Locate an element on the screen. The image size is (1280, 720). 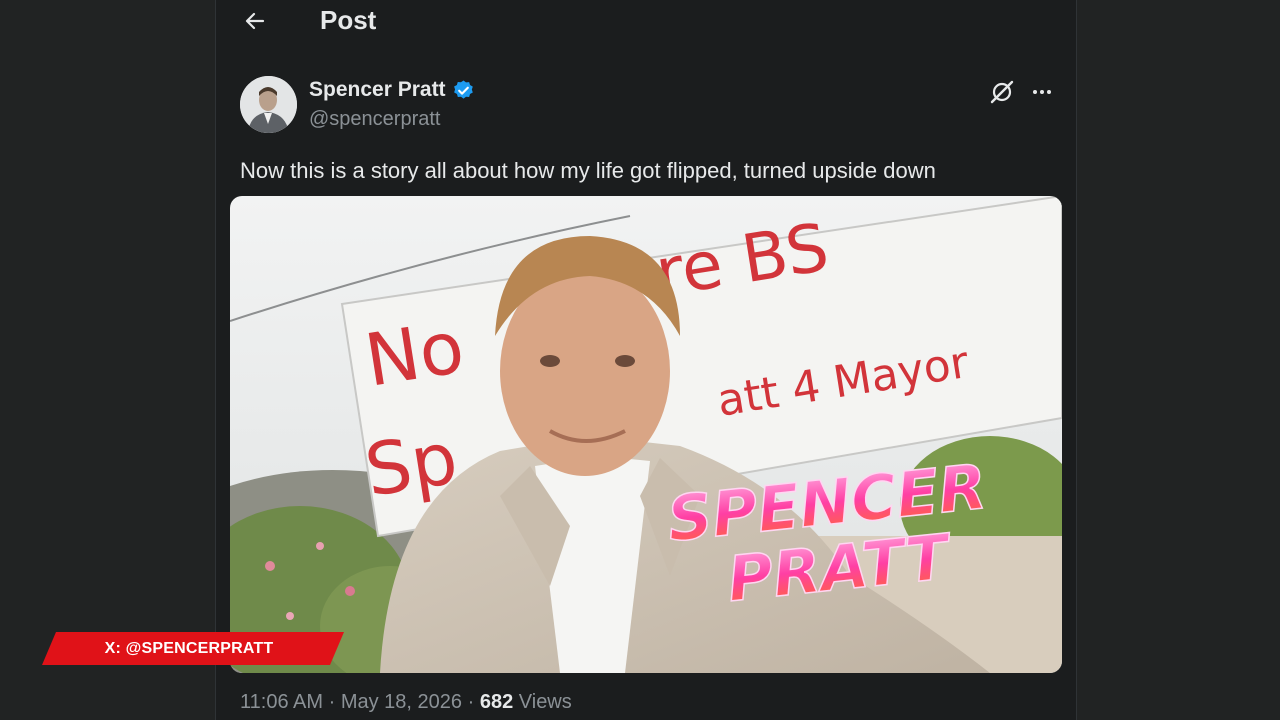
arrow-left-icon is located at coordinates (255, 21).